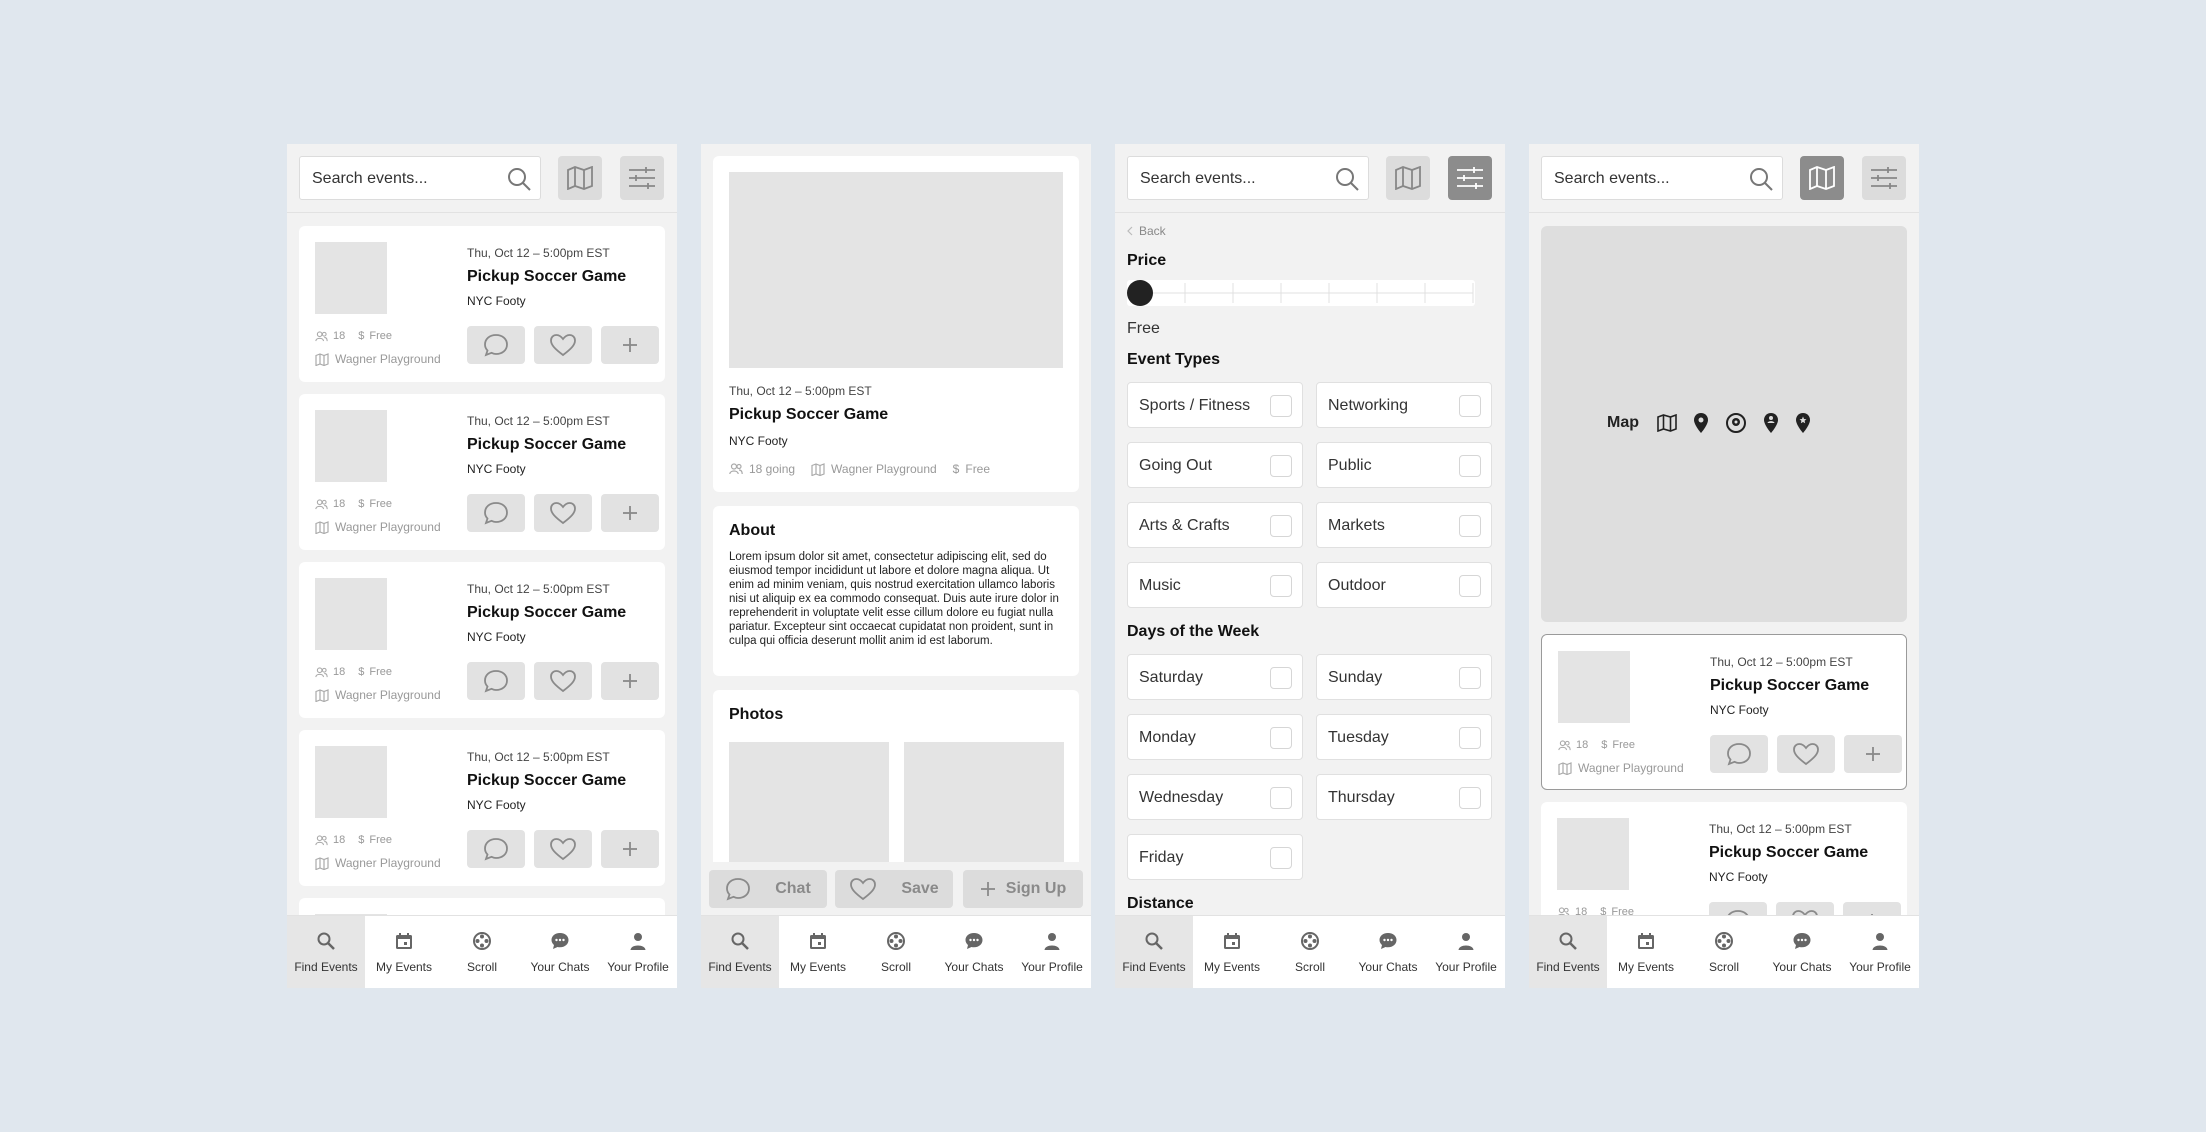 The height and width of the screenshot is (1132, 2206). What do you see at coordinates (1215, 797) in the screenshot?
I see `filter-option-wednesday: Wednesday` at bounding box center [1215, 797].